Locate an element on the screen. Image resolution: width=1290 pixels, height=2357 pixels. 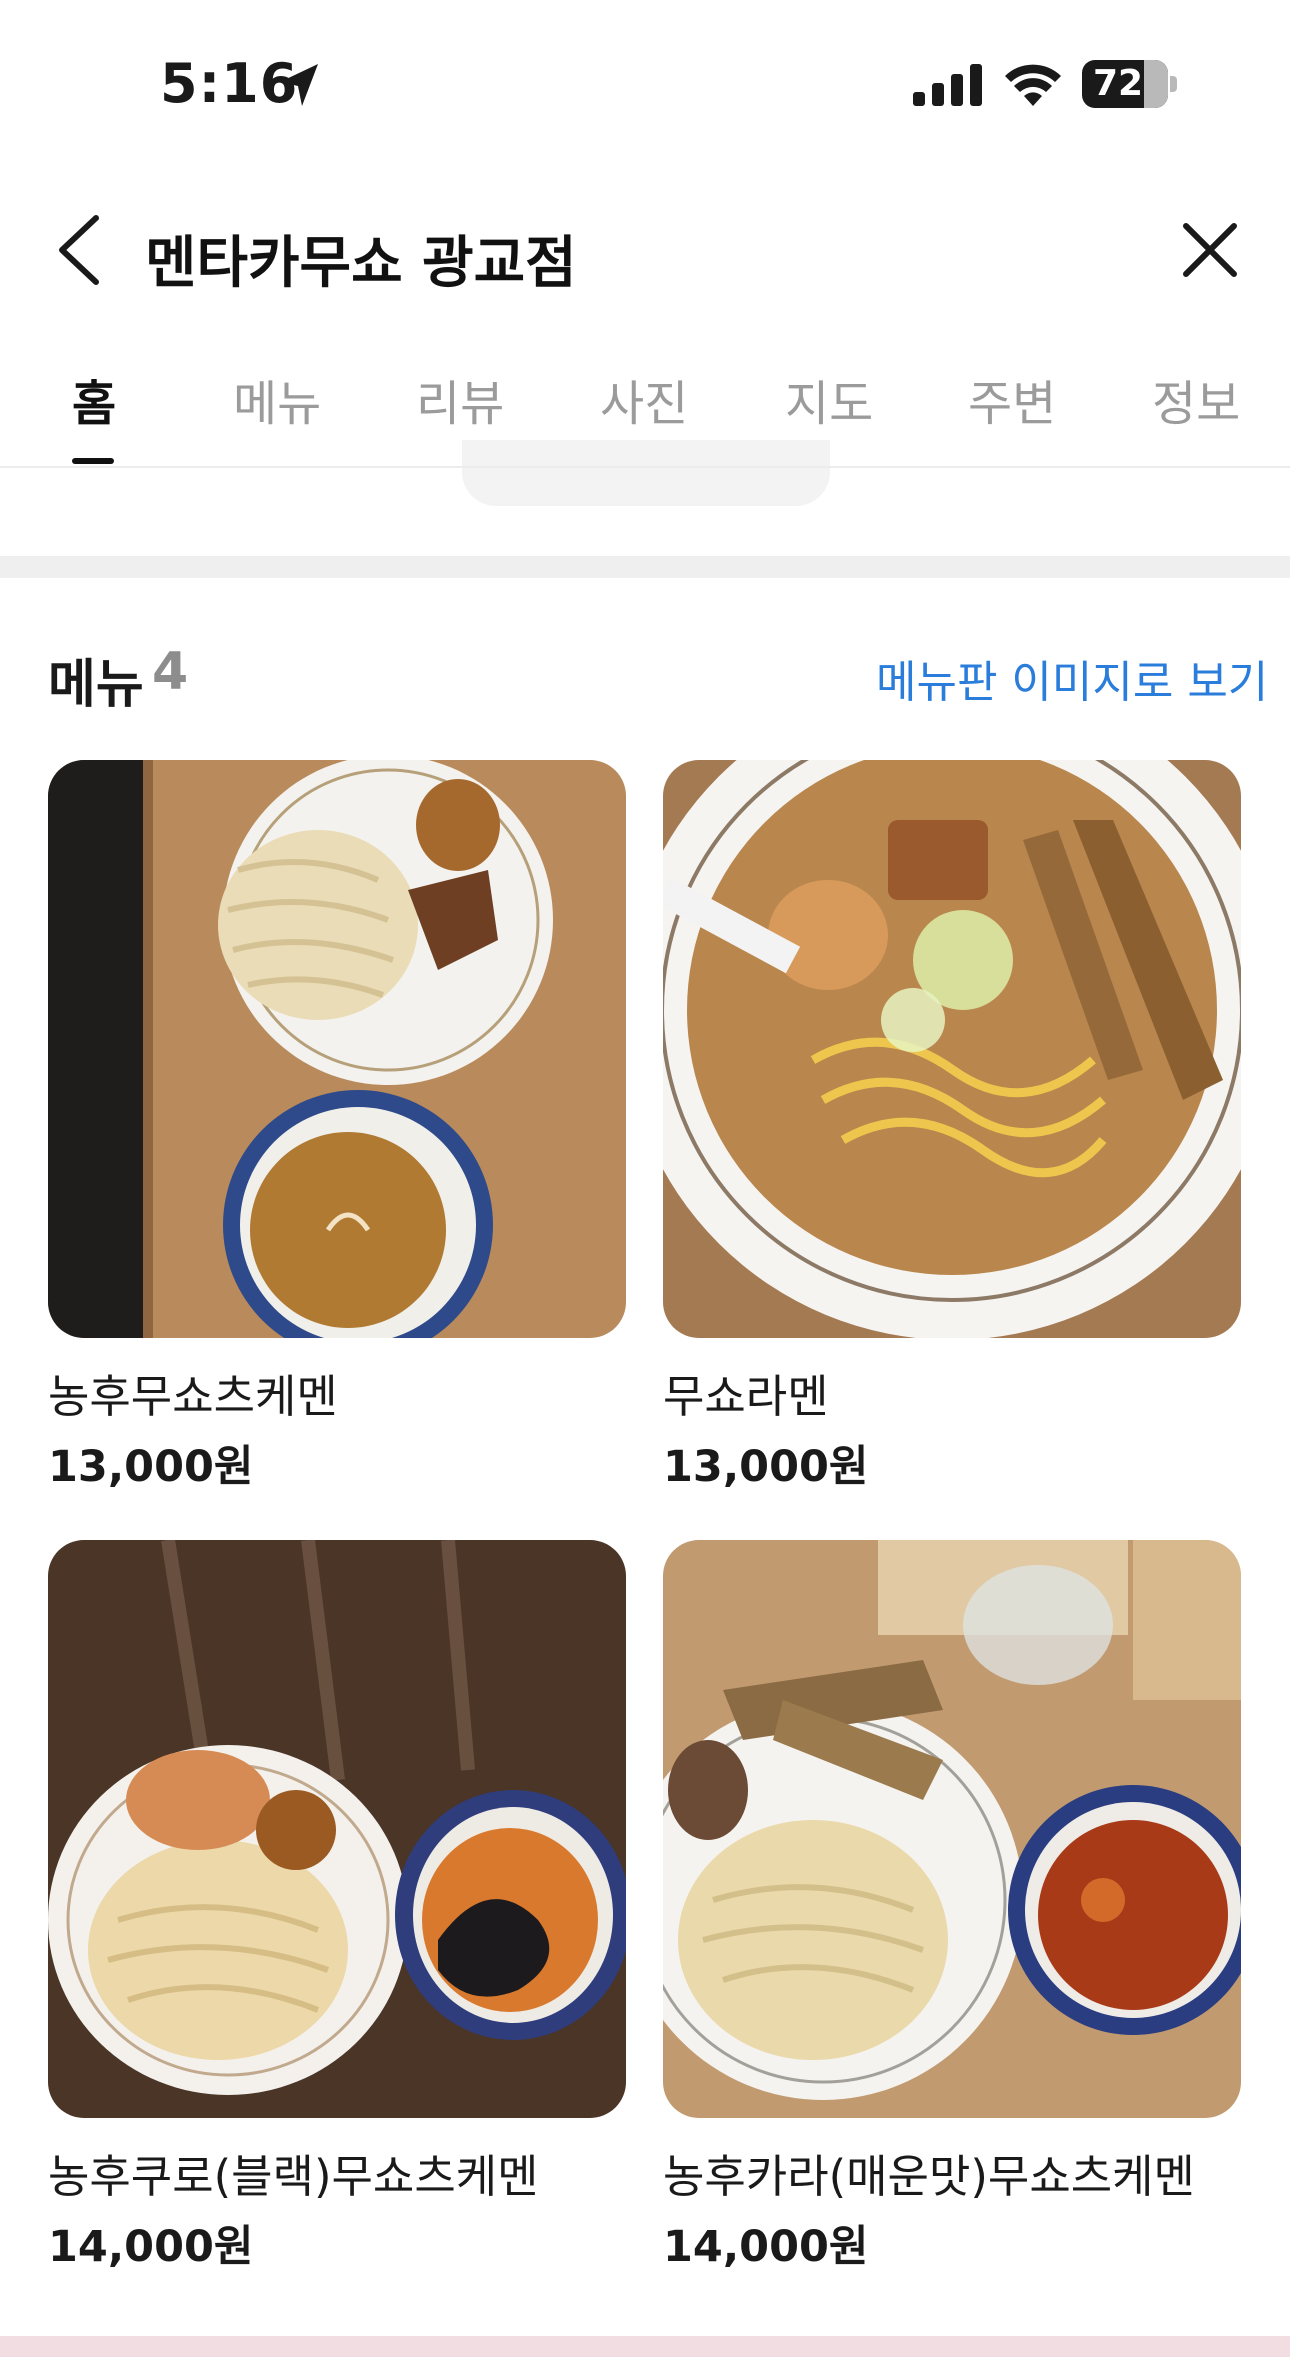
menu-section-title: 메뉴 is located at coordinates (96, 685).